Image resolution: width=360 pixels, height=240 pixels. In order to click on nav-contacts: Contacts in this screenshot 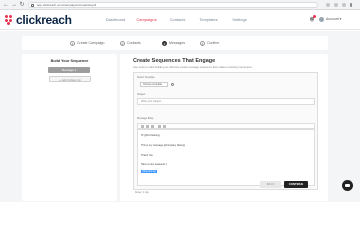, I will do `click(177, 20)`.